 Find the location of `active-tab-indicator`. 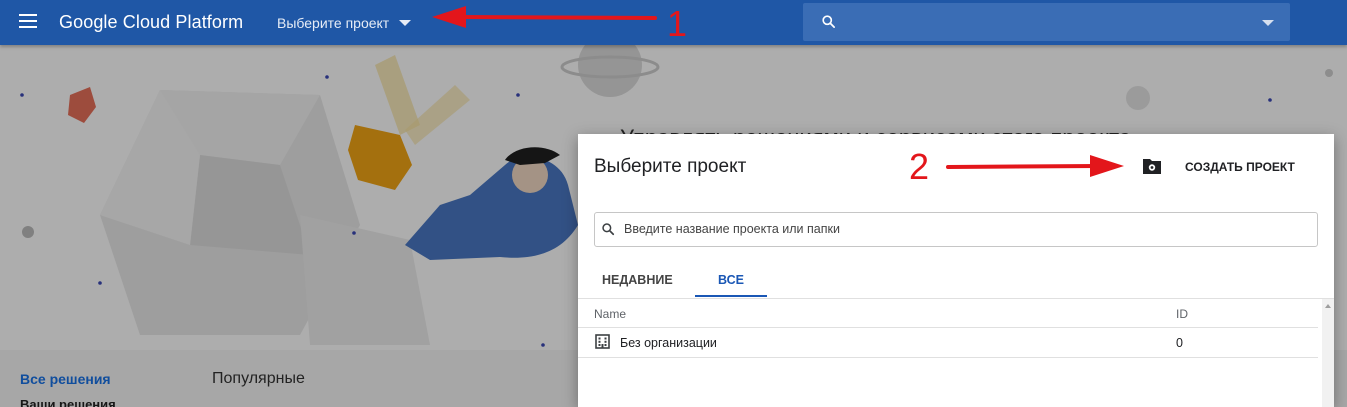

active-tab-indicator is located at coordinates (731, 296).